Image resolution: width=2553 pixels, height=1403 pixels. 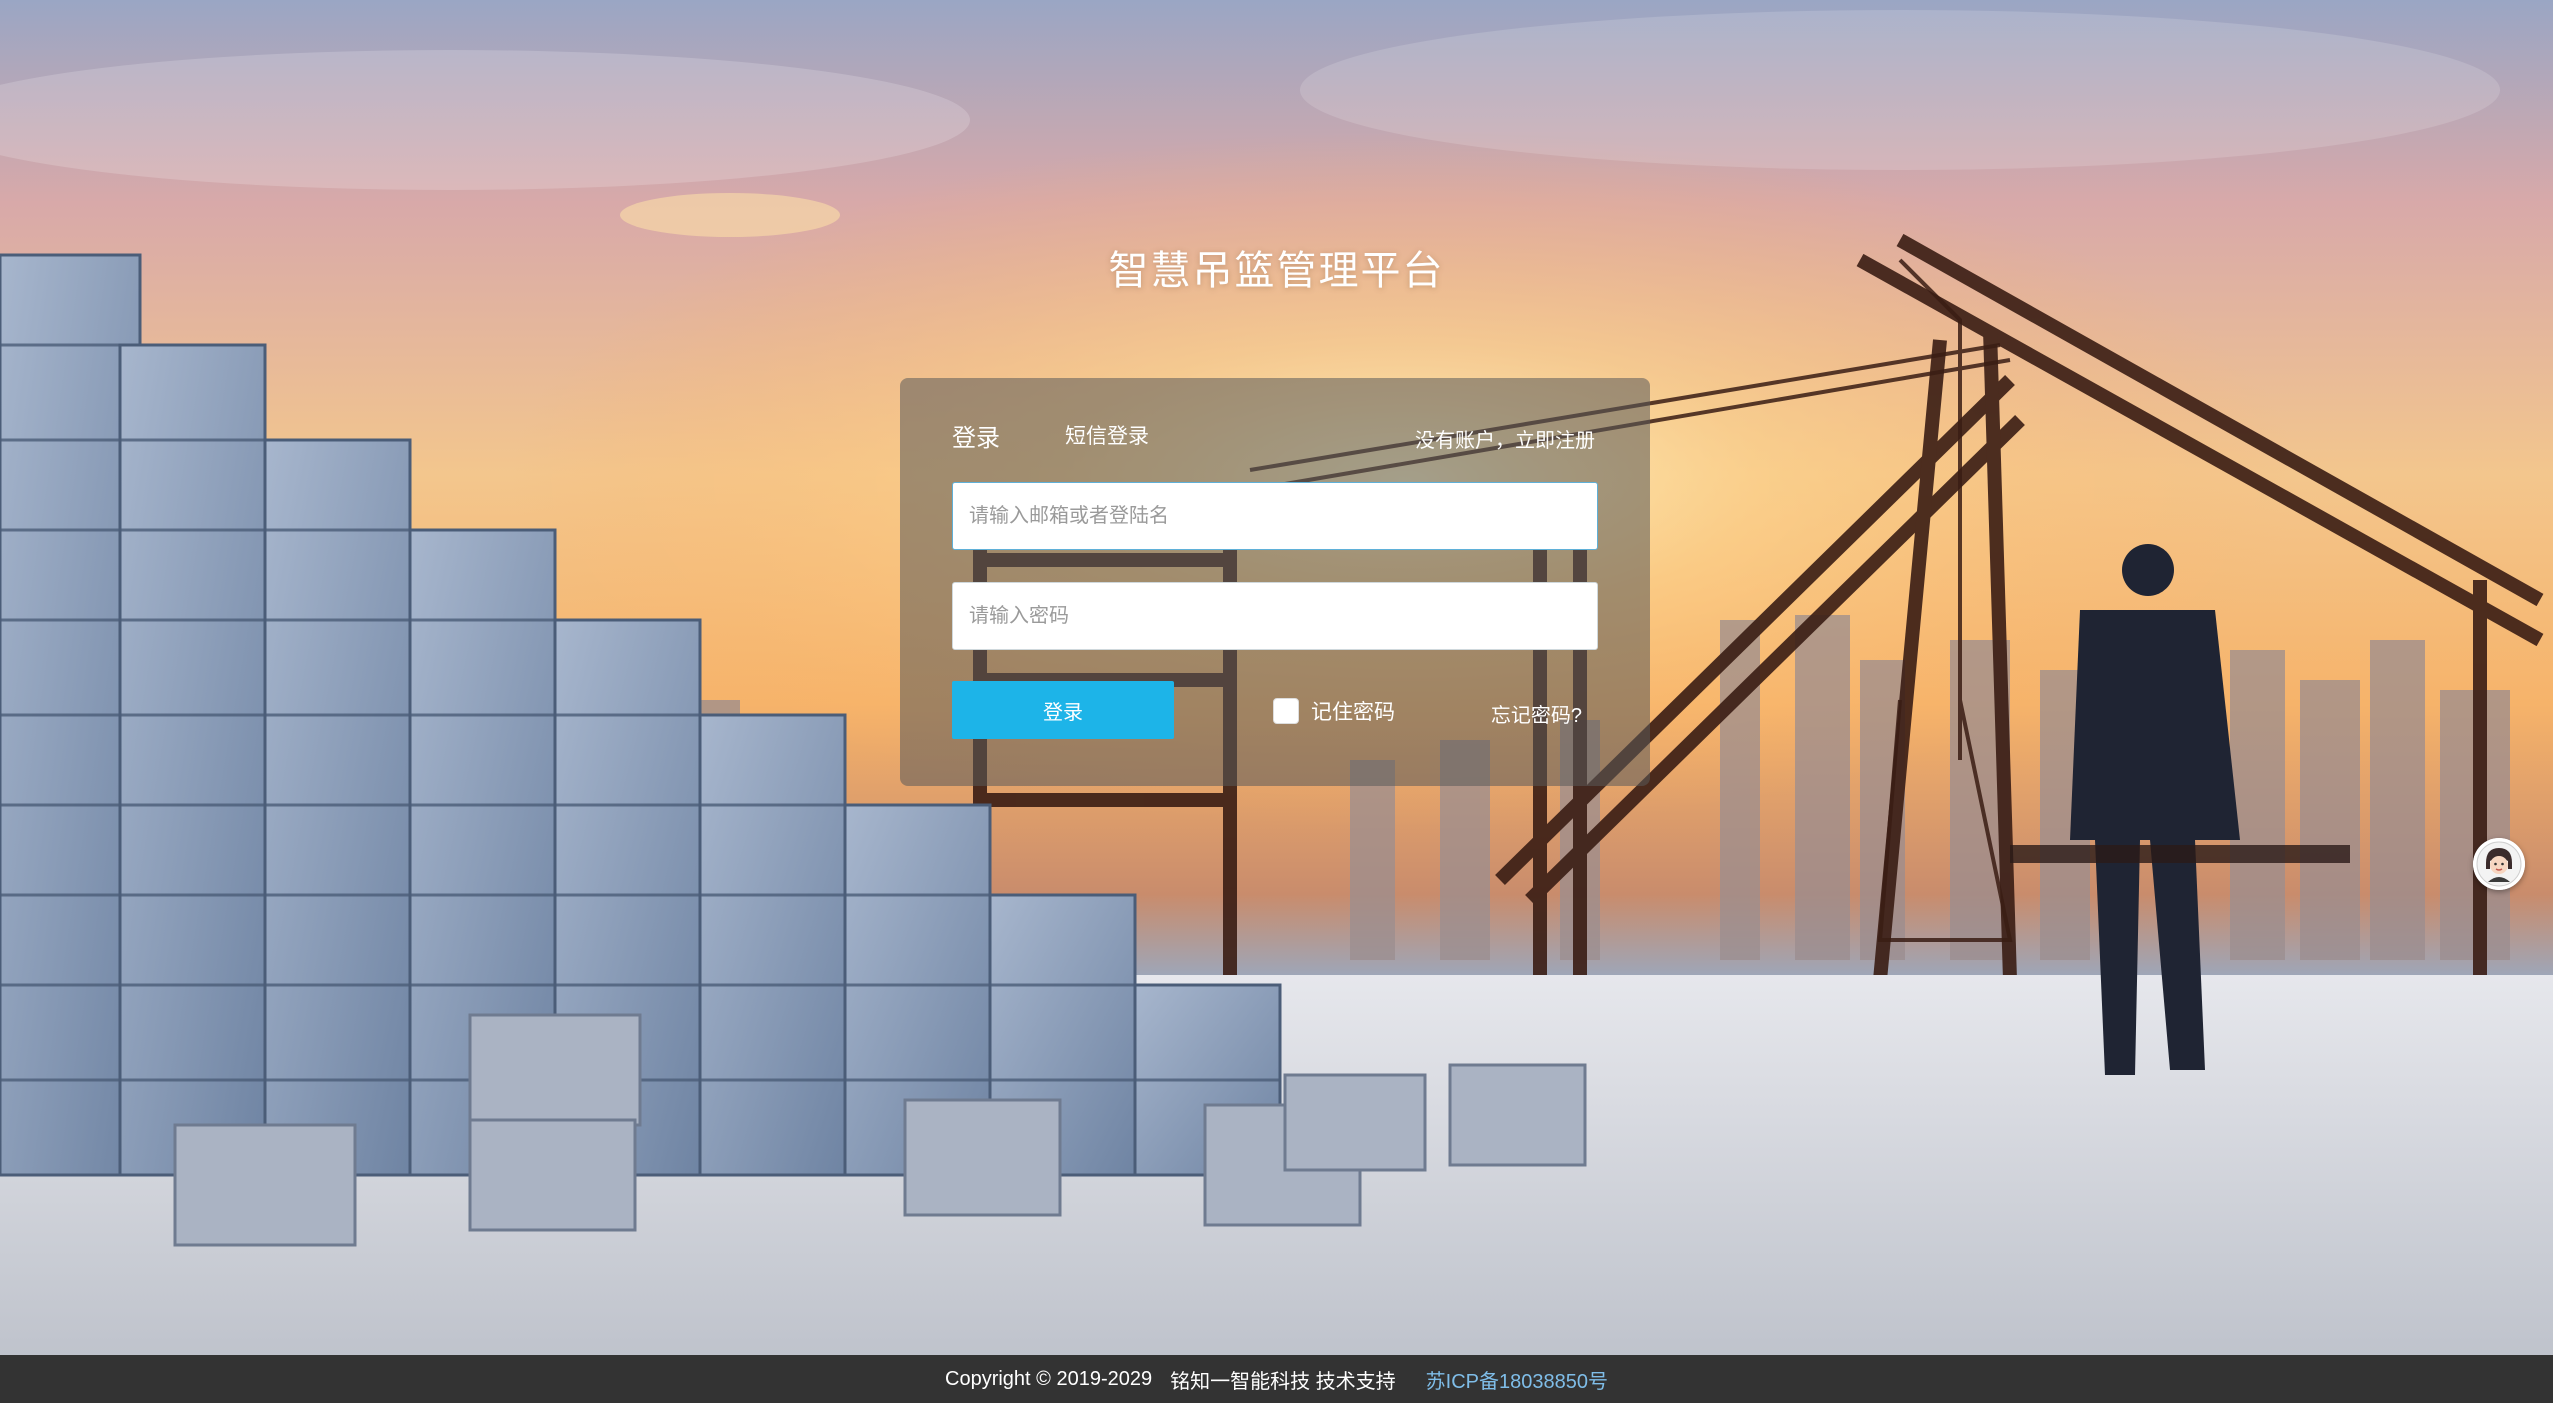 I want to click on page-title: 智慧吊篮管理平台, so click(x=1276, y=271).